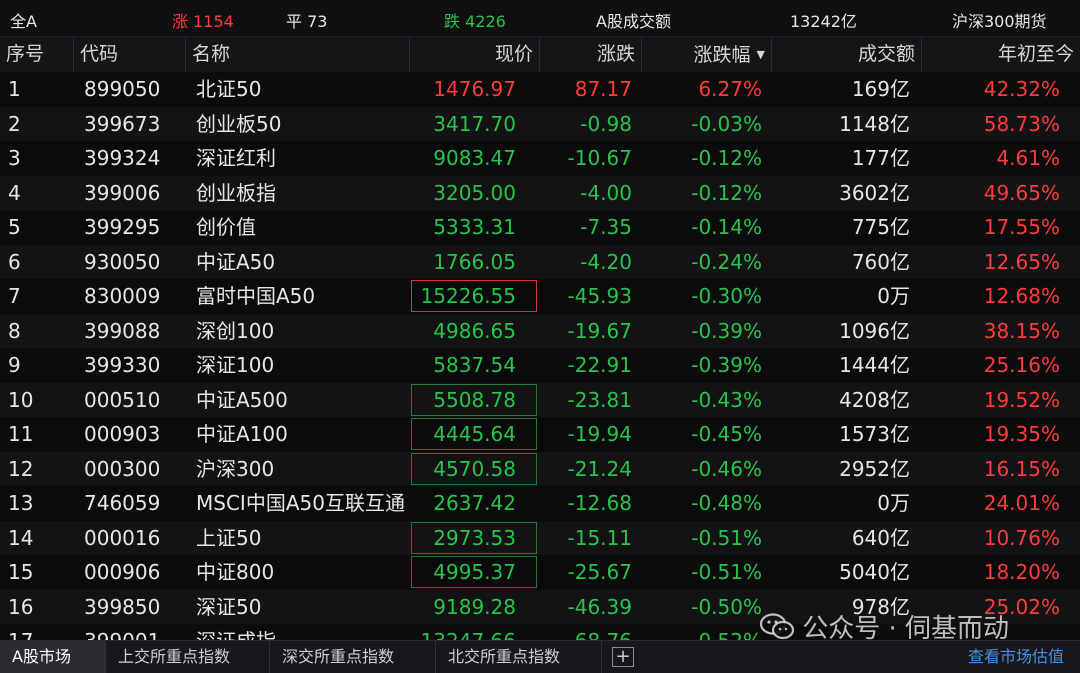 The width and height of the screenshot is (1080, 673). What do you see at coordinates (21, 434) in the screenshot?
I see `row-index: 11` at bounding box center [21, 434].